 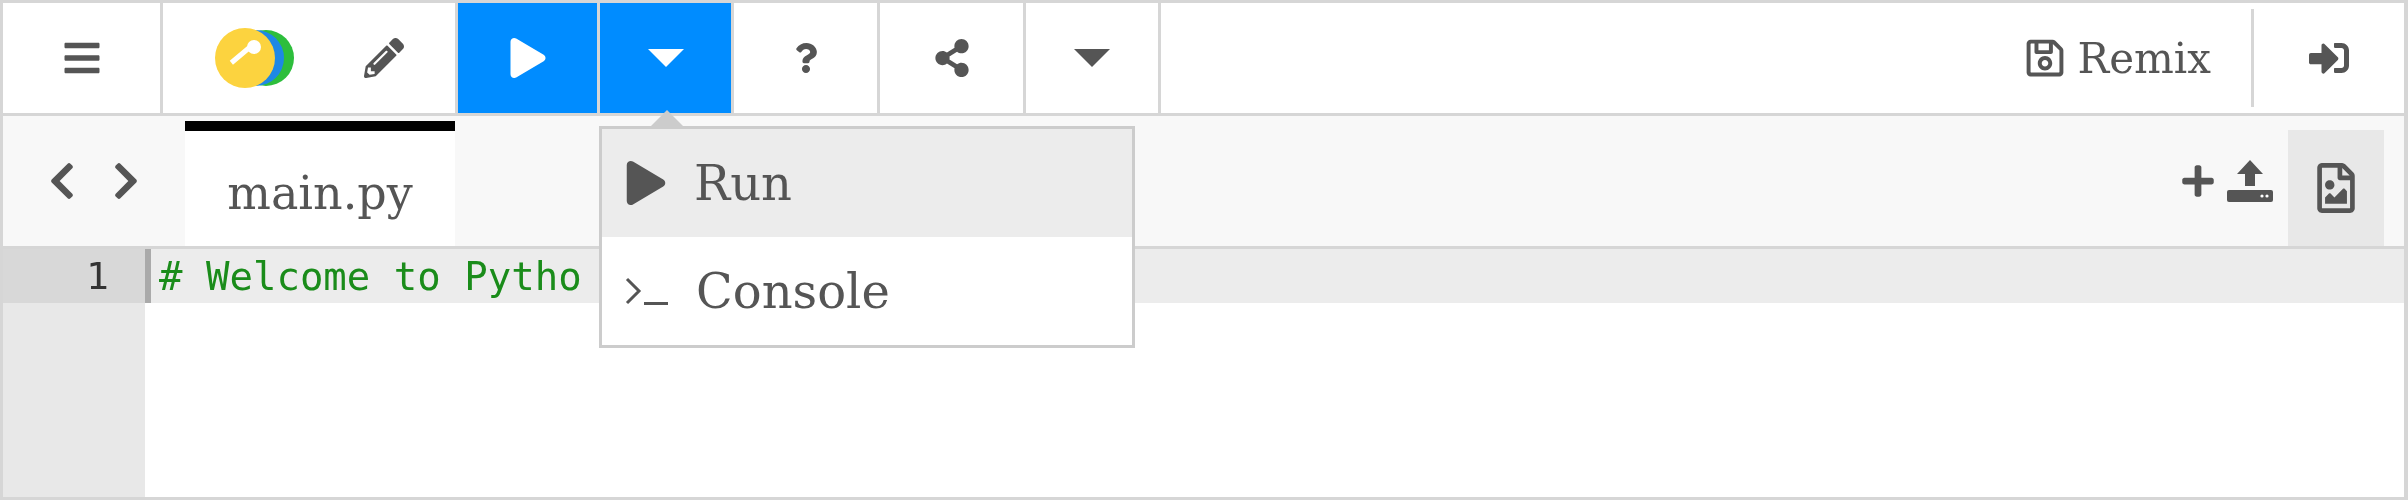 What do you see at coordinates (646, 183) in the screenshot?
I see `play-icon` at bounding box center [646, 183].